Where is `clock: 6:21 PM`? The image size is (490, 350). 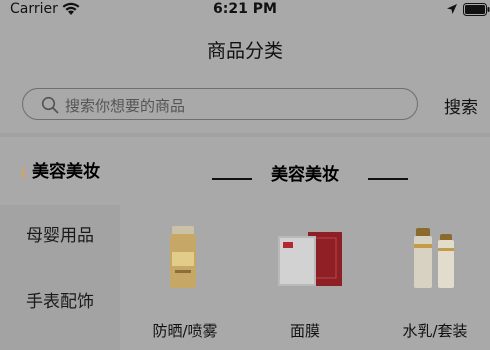
clock: 6:21 PM is located at coordinates (245, 9).